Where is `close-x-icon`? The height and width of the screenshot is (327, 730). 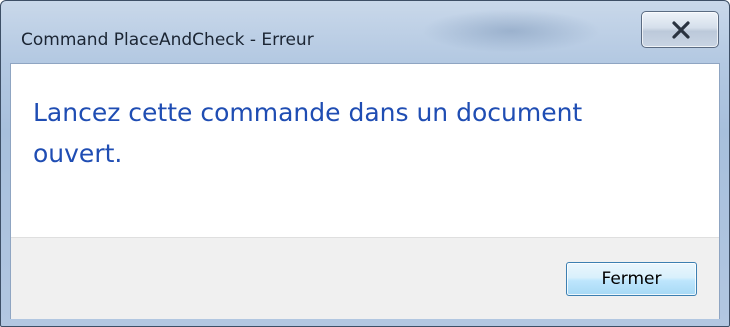 close-x-icon is located at coordinates (681, 30).